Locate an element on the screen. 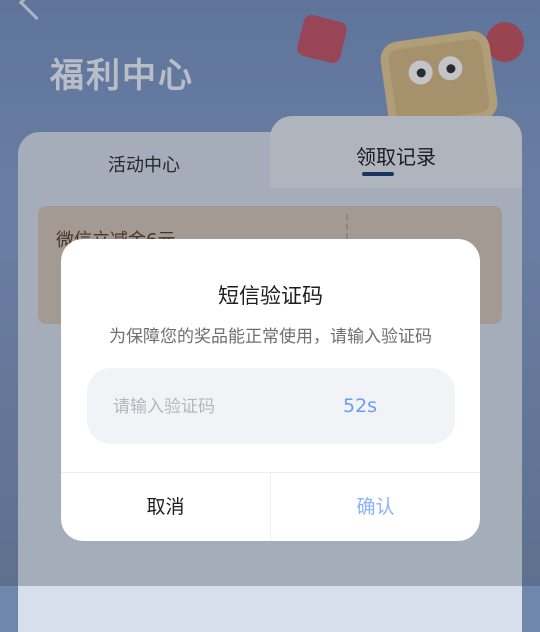 The width and height of the screenshot is (540, 632). confirm-button: 确认 is located at coordinates (375, 507).